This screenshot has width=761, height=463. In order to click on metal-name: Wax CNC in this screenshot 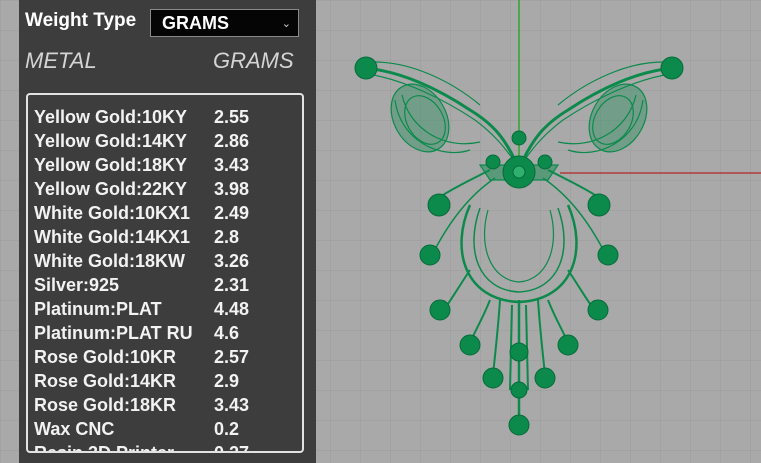, I will do `click(74, 429)`.